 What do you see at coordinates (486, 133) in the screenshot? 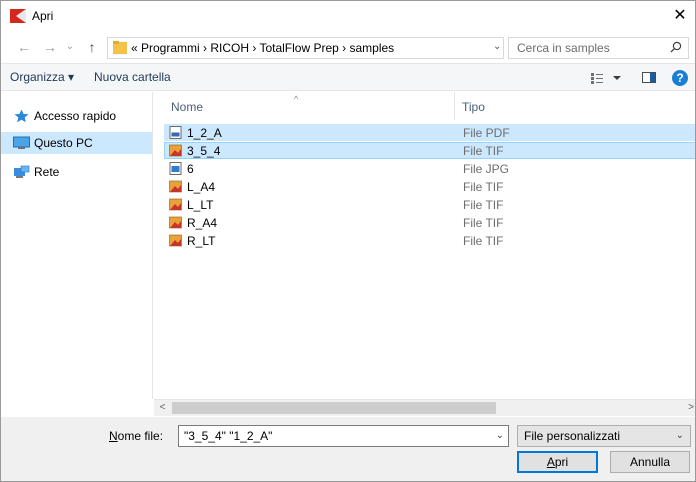
I see `file-type: File PDF` at bounding box center [486, 133].